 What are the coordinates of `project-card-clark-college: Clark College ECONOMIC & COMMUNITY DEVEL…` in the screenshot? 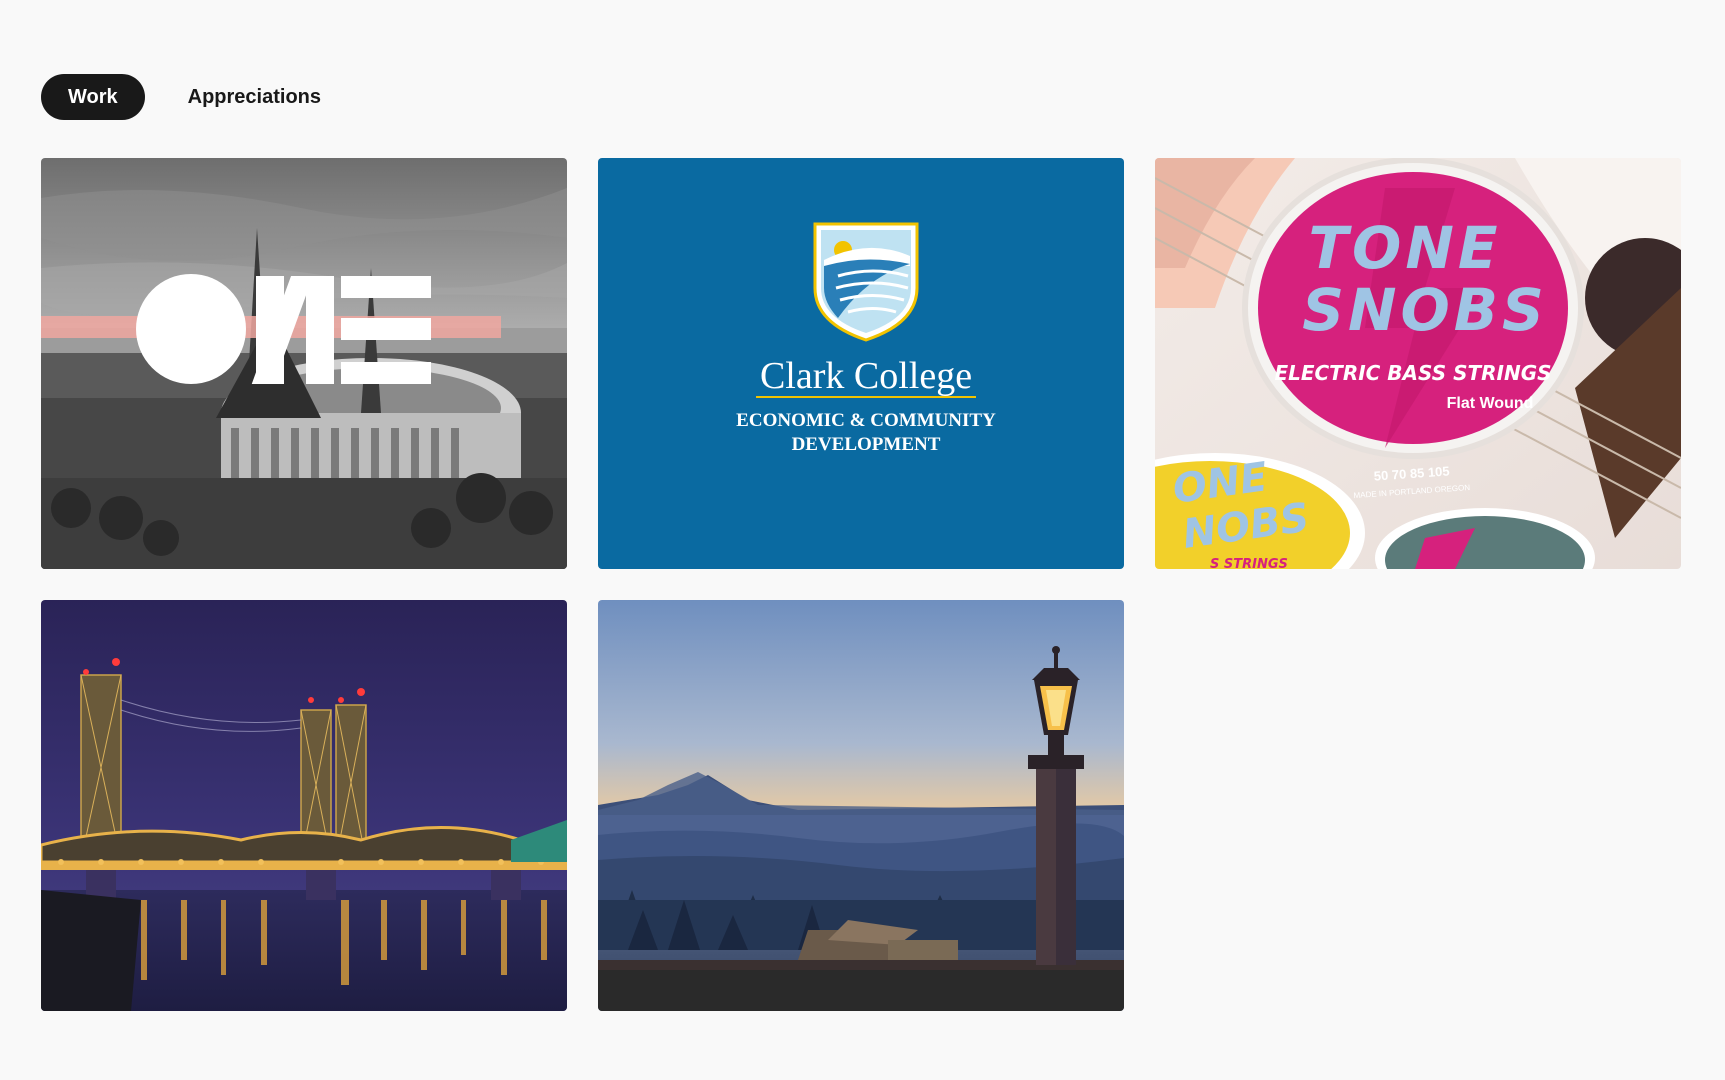 It's located at (861, 363).